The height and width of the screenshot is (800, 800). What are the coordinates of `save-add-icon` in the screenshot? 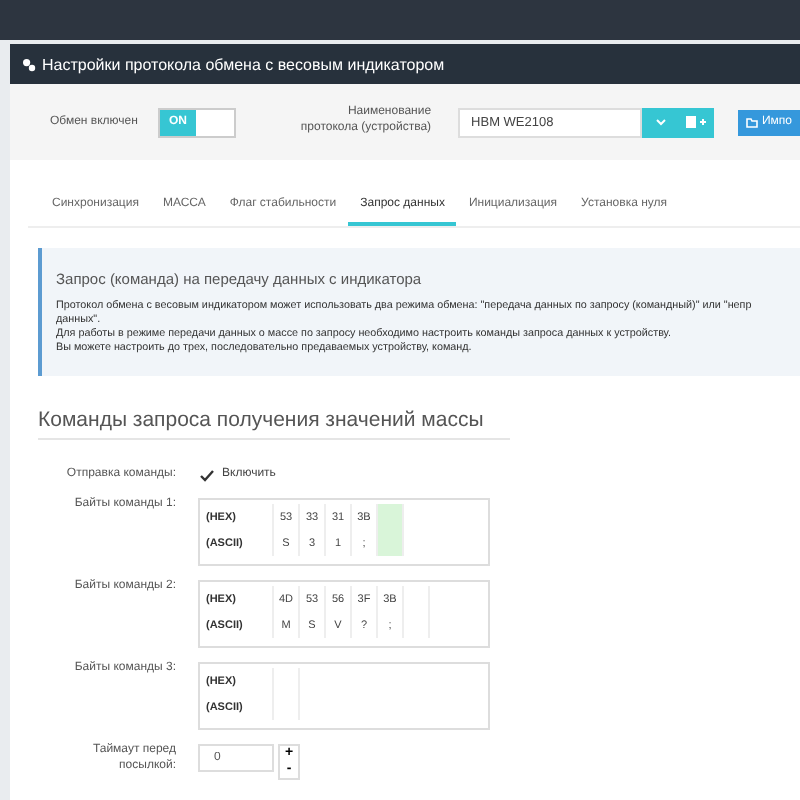 It's located at (696, 122).